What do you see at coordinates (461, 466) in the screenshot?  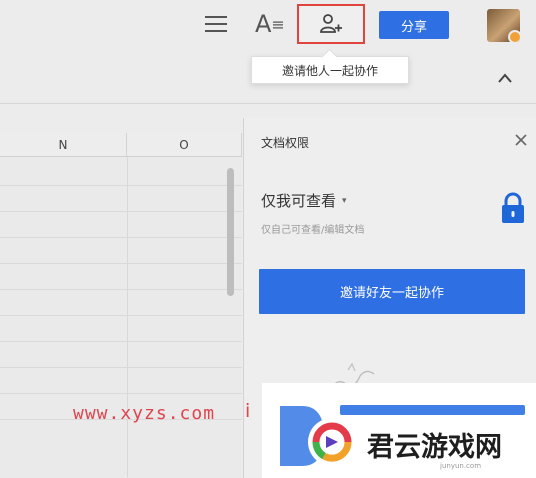 I see `watermark-logo-subtext: junyun.com` at bounding box center [461, 466].